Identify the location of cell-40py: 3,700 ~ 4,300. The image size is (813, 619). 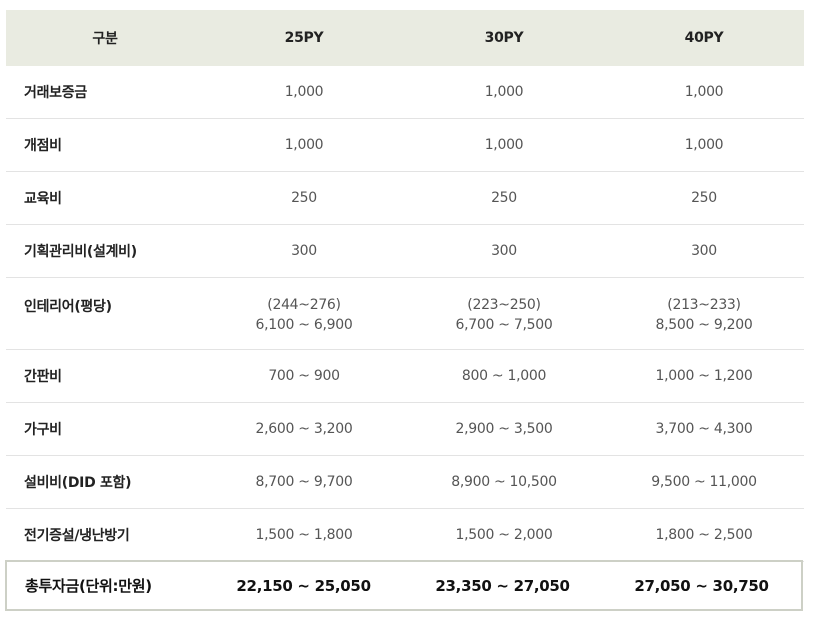
(704, 429).